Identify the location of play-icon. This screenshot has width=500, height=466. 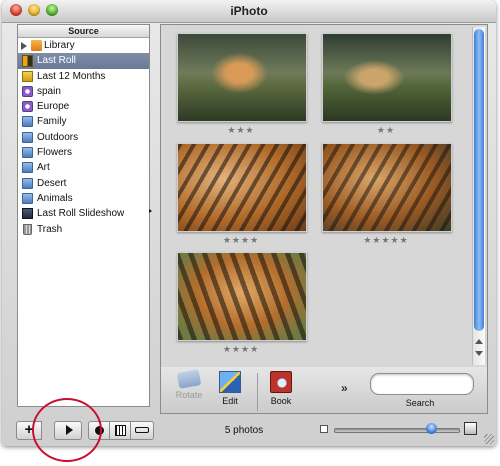
(69, 430).